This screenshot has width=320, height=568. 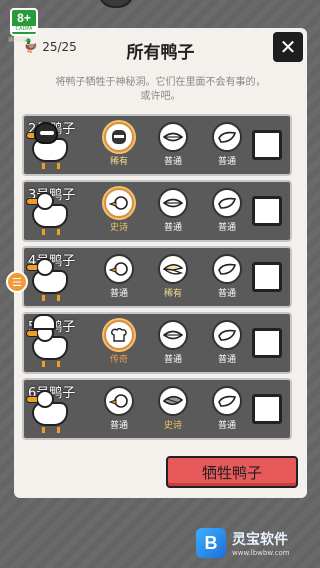 I want to click on description-line-1: 将鸭子牺牲于神秘洞。它们在里面不会有事的，, so click(x=160, y=82).